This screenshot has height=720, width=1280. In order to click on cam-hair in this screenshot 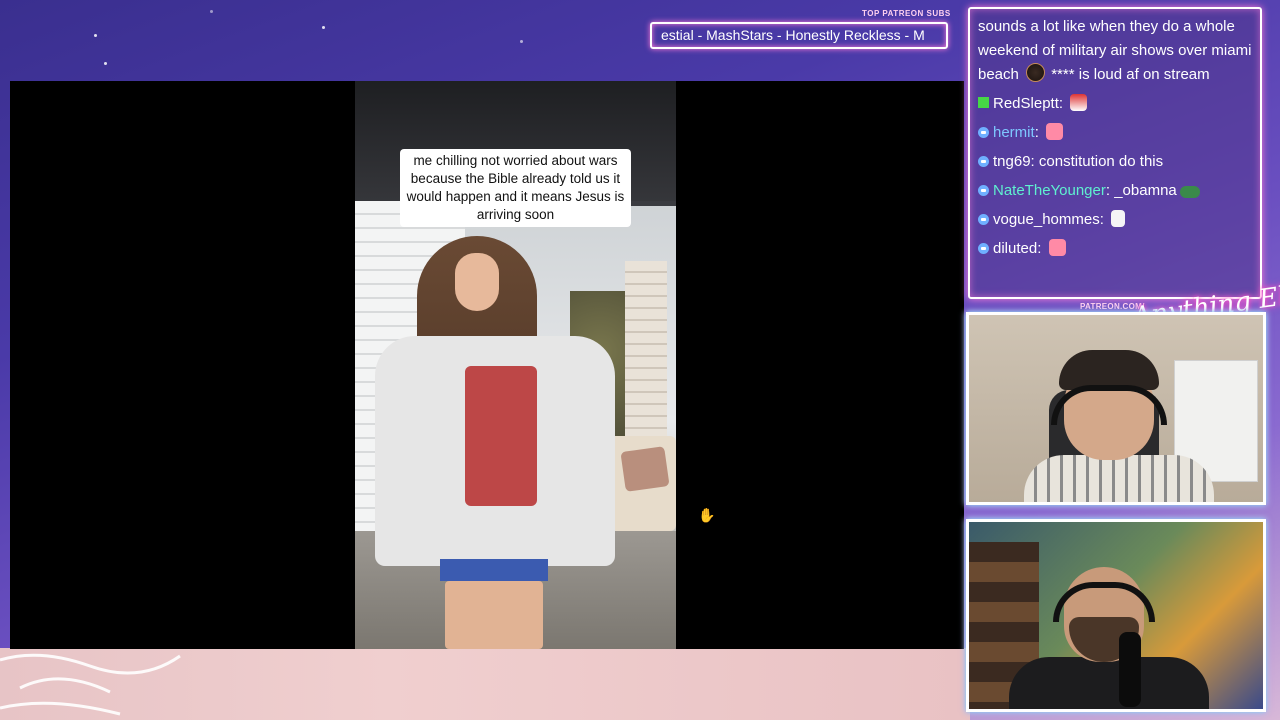, I will do `click(1109, 370)`.